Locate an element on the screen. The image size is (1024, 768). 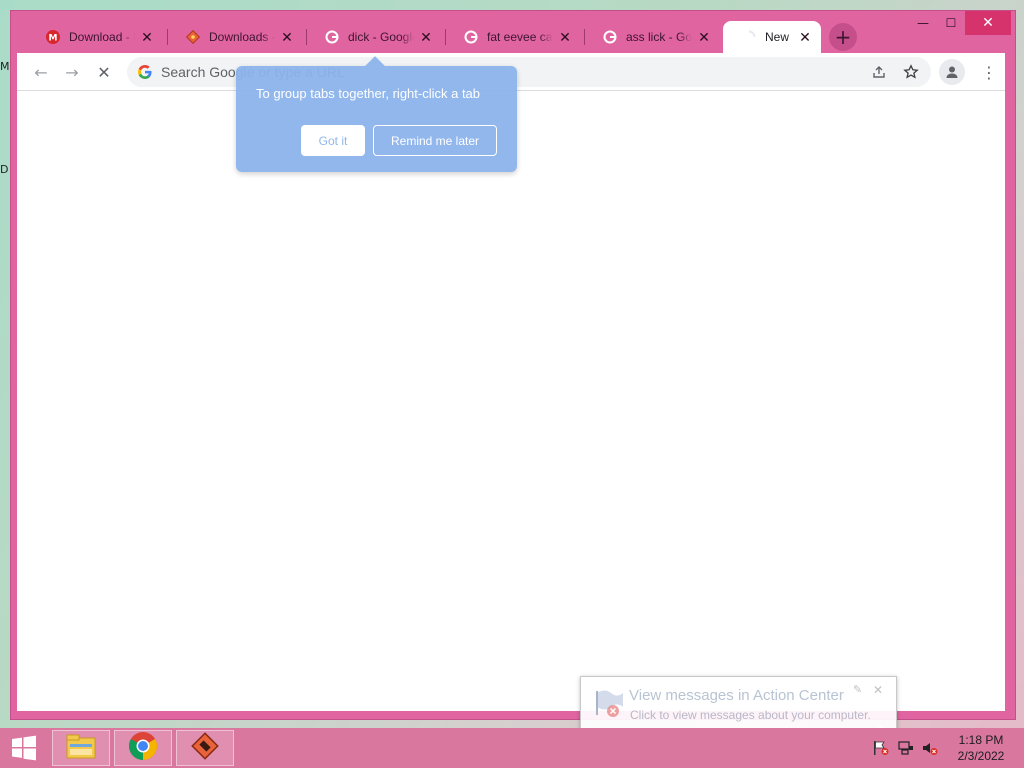
remind-me-later-button: Remind me later is located at coordinates (435, 140).